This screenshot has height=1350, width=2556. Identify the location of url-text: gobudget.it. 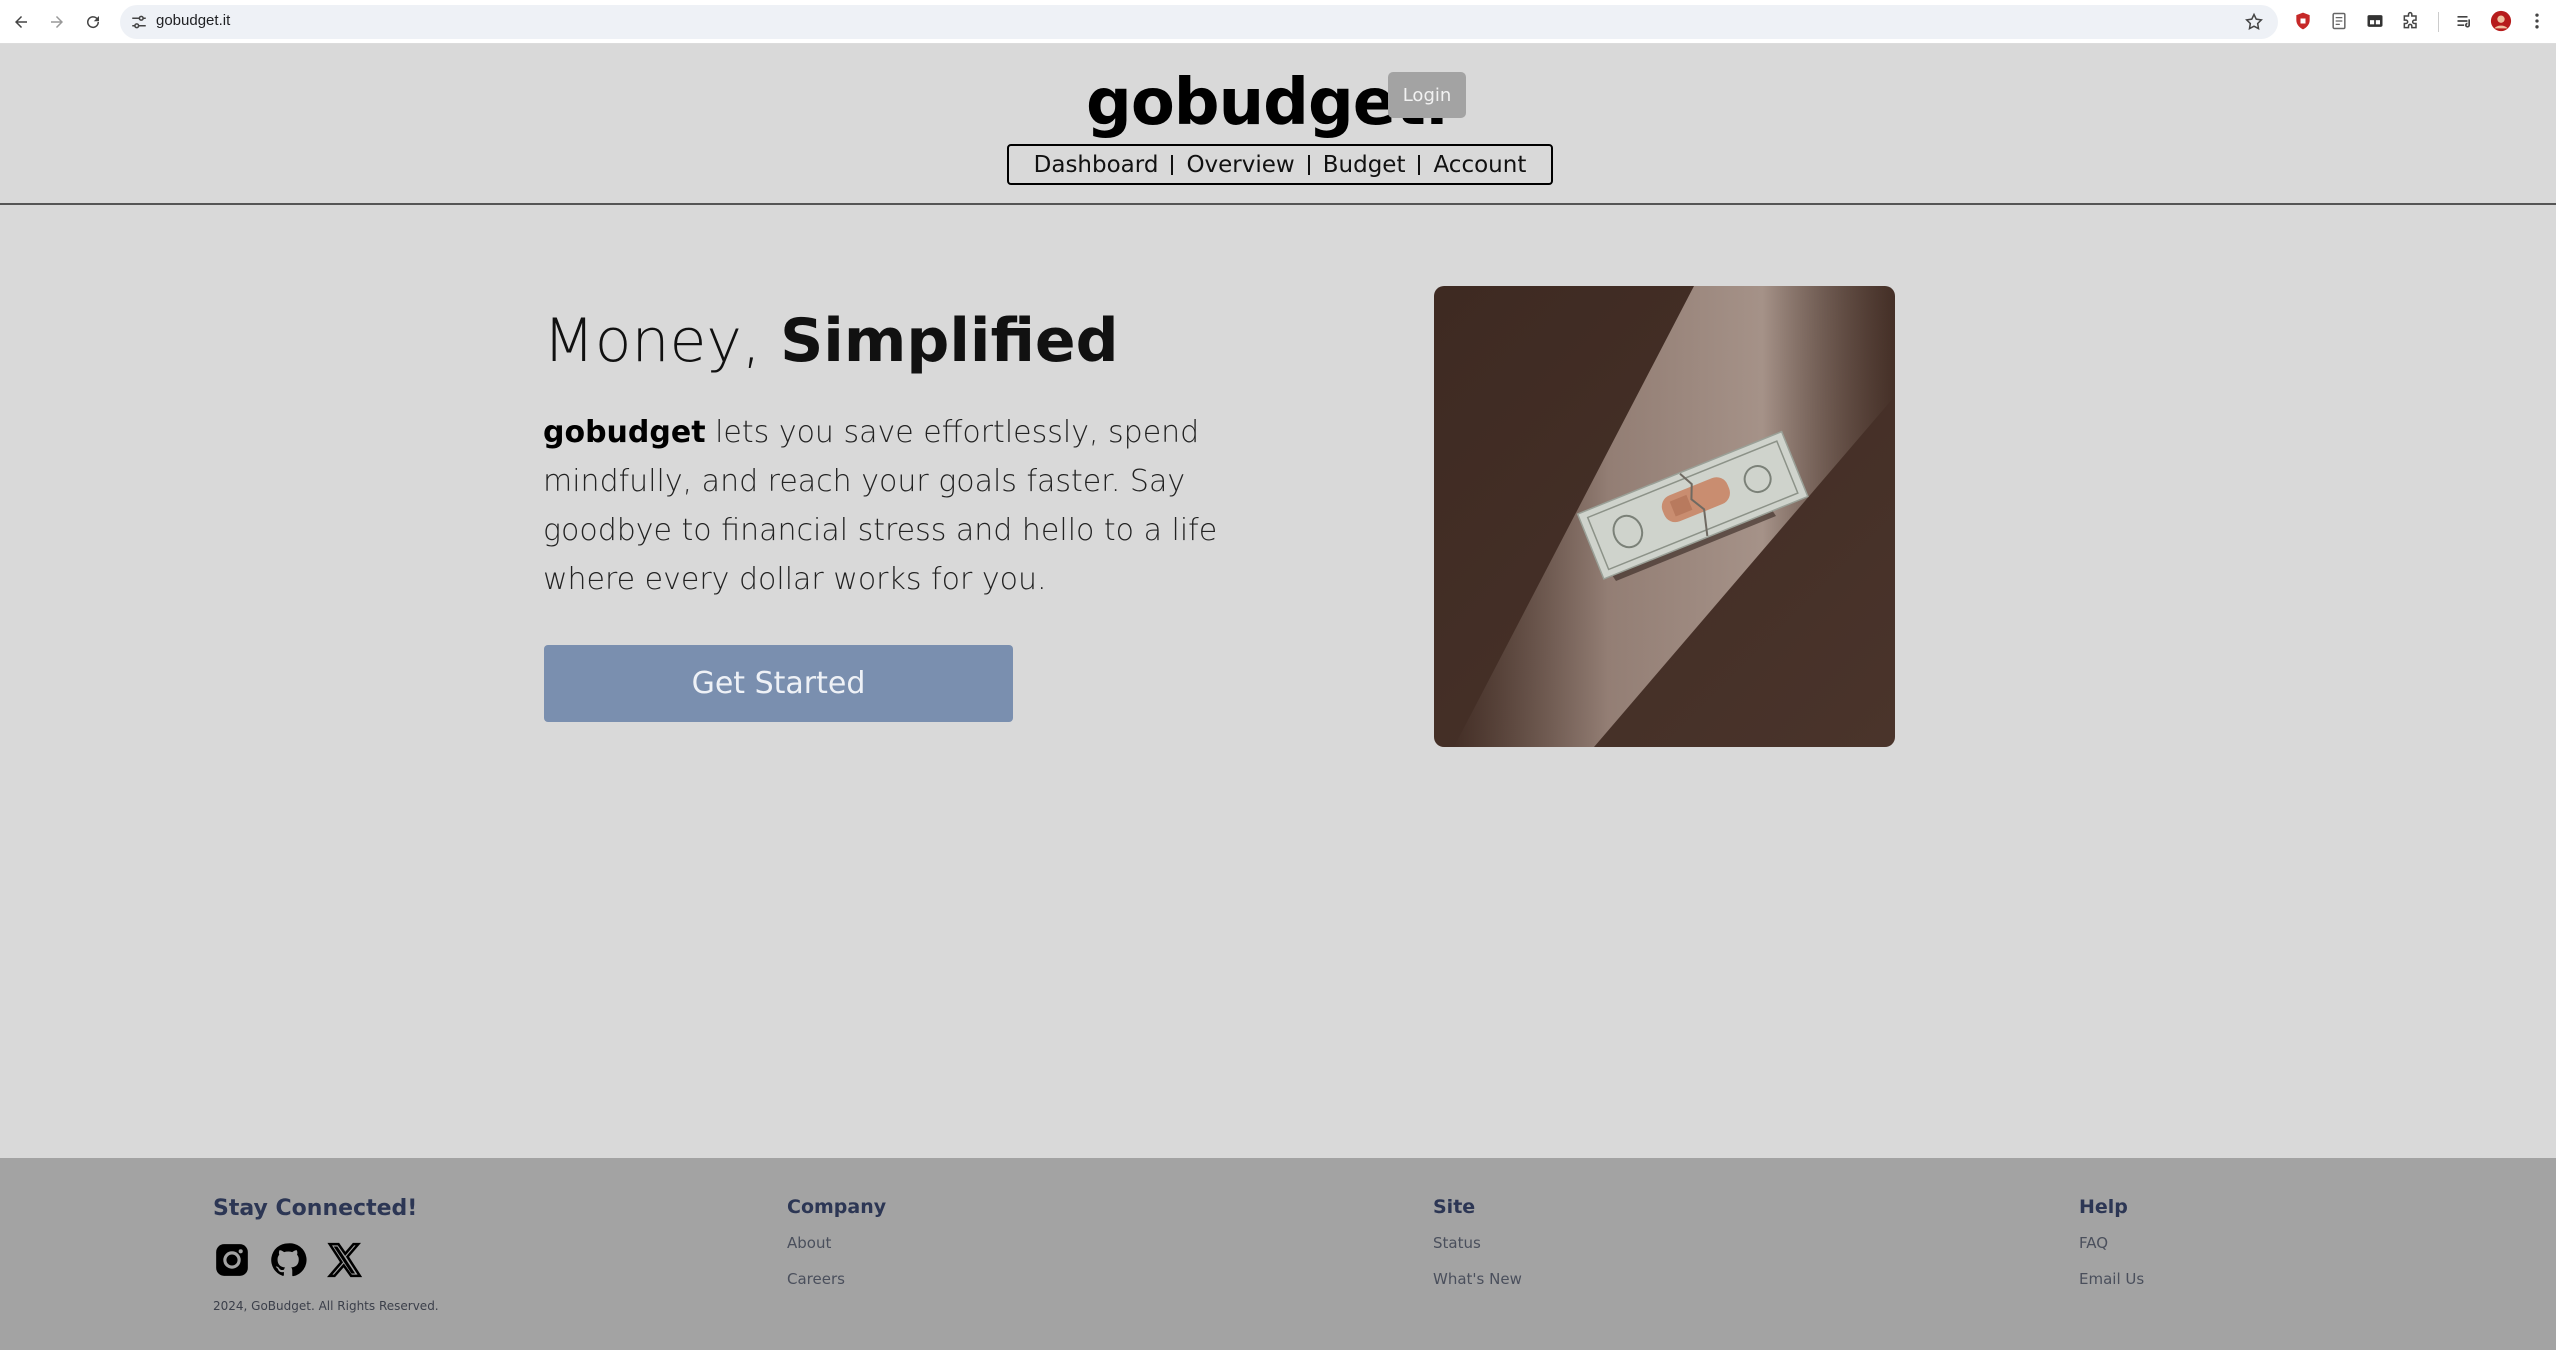
(193, 20).